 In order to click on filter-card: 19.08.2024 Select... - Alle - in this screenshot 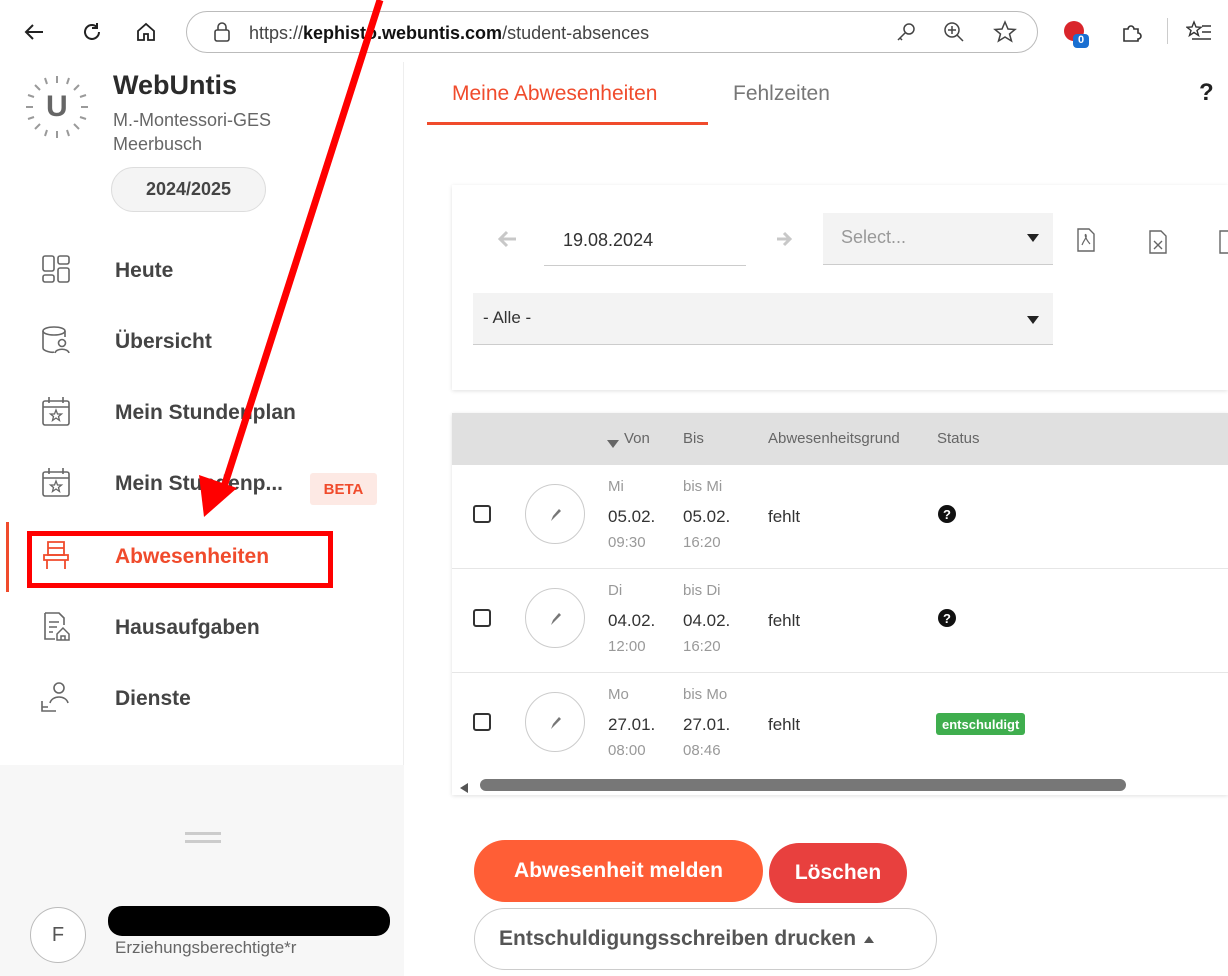, I will do `click(840, 287)`.